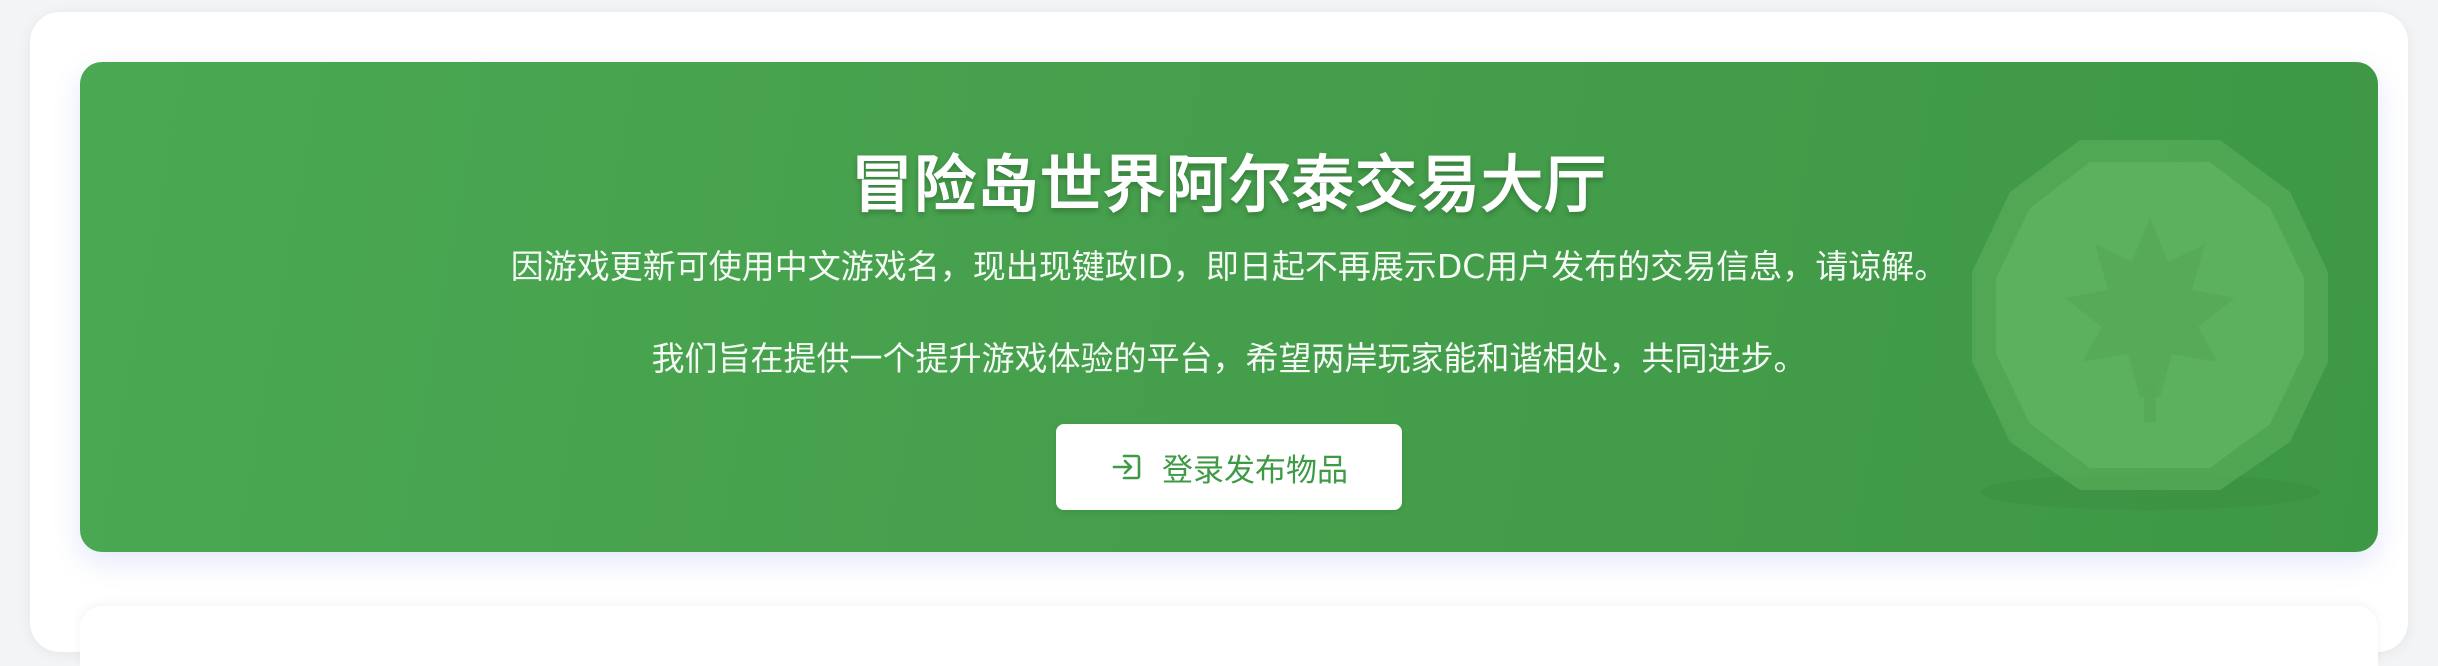 Image resolution: width=2438 pixels, height=666 pixels. Describe the element at coordinates (1228, 184) in the screenshot. I see `page-title: 冒险岛世界阿尔泰交易大厅` at that location.